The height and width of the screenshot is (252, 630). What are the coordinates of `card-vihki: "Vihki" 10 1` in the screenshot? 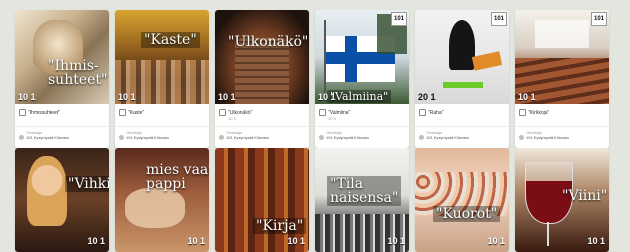 It's located at (62, 200).